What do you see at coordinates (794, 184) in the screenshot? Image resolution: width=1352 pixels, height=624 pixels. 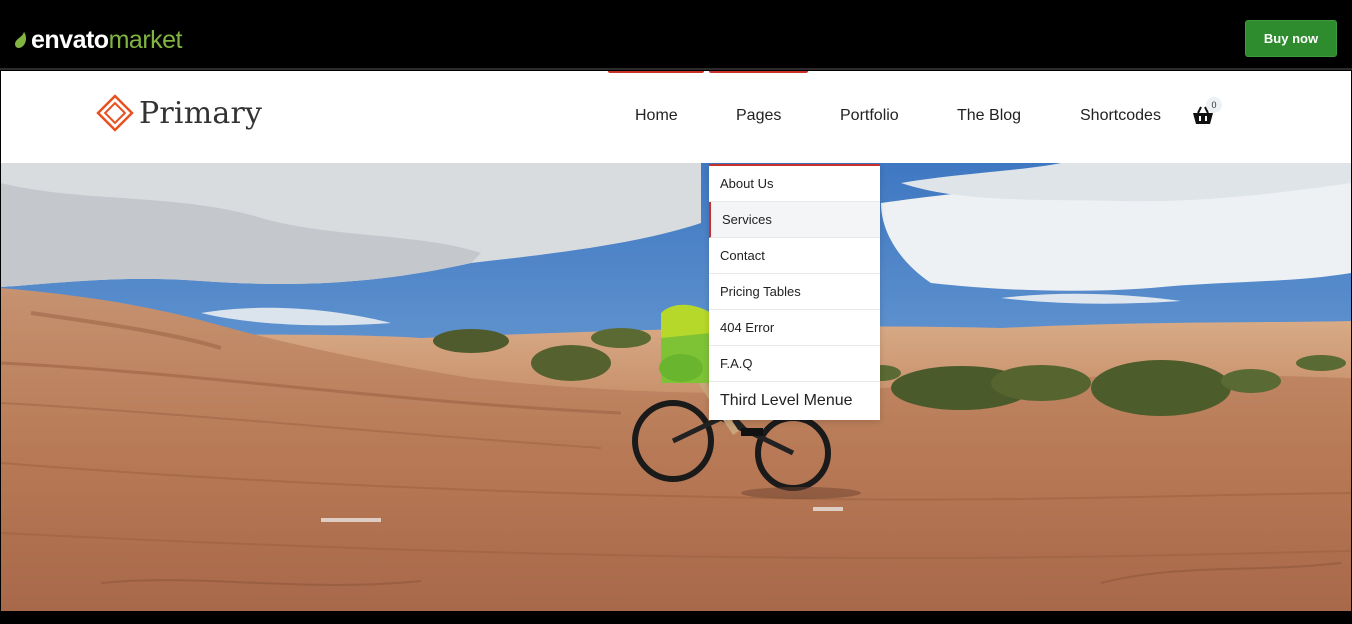 I see `dropdown-item-about-us: About Us` at bounding box center [794, 184].